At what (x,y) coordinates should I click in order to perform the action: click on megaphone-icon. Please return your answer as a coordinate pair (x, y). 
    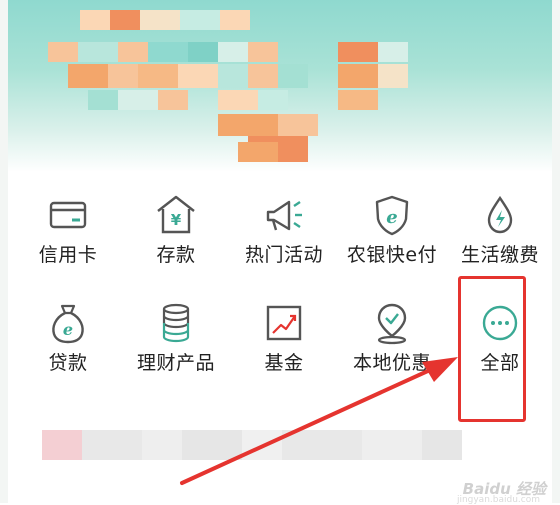
    Looking at the image, I should click on (284, 215).